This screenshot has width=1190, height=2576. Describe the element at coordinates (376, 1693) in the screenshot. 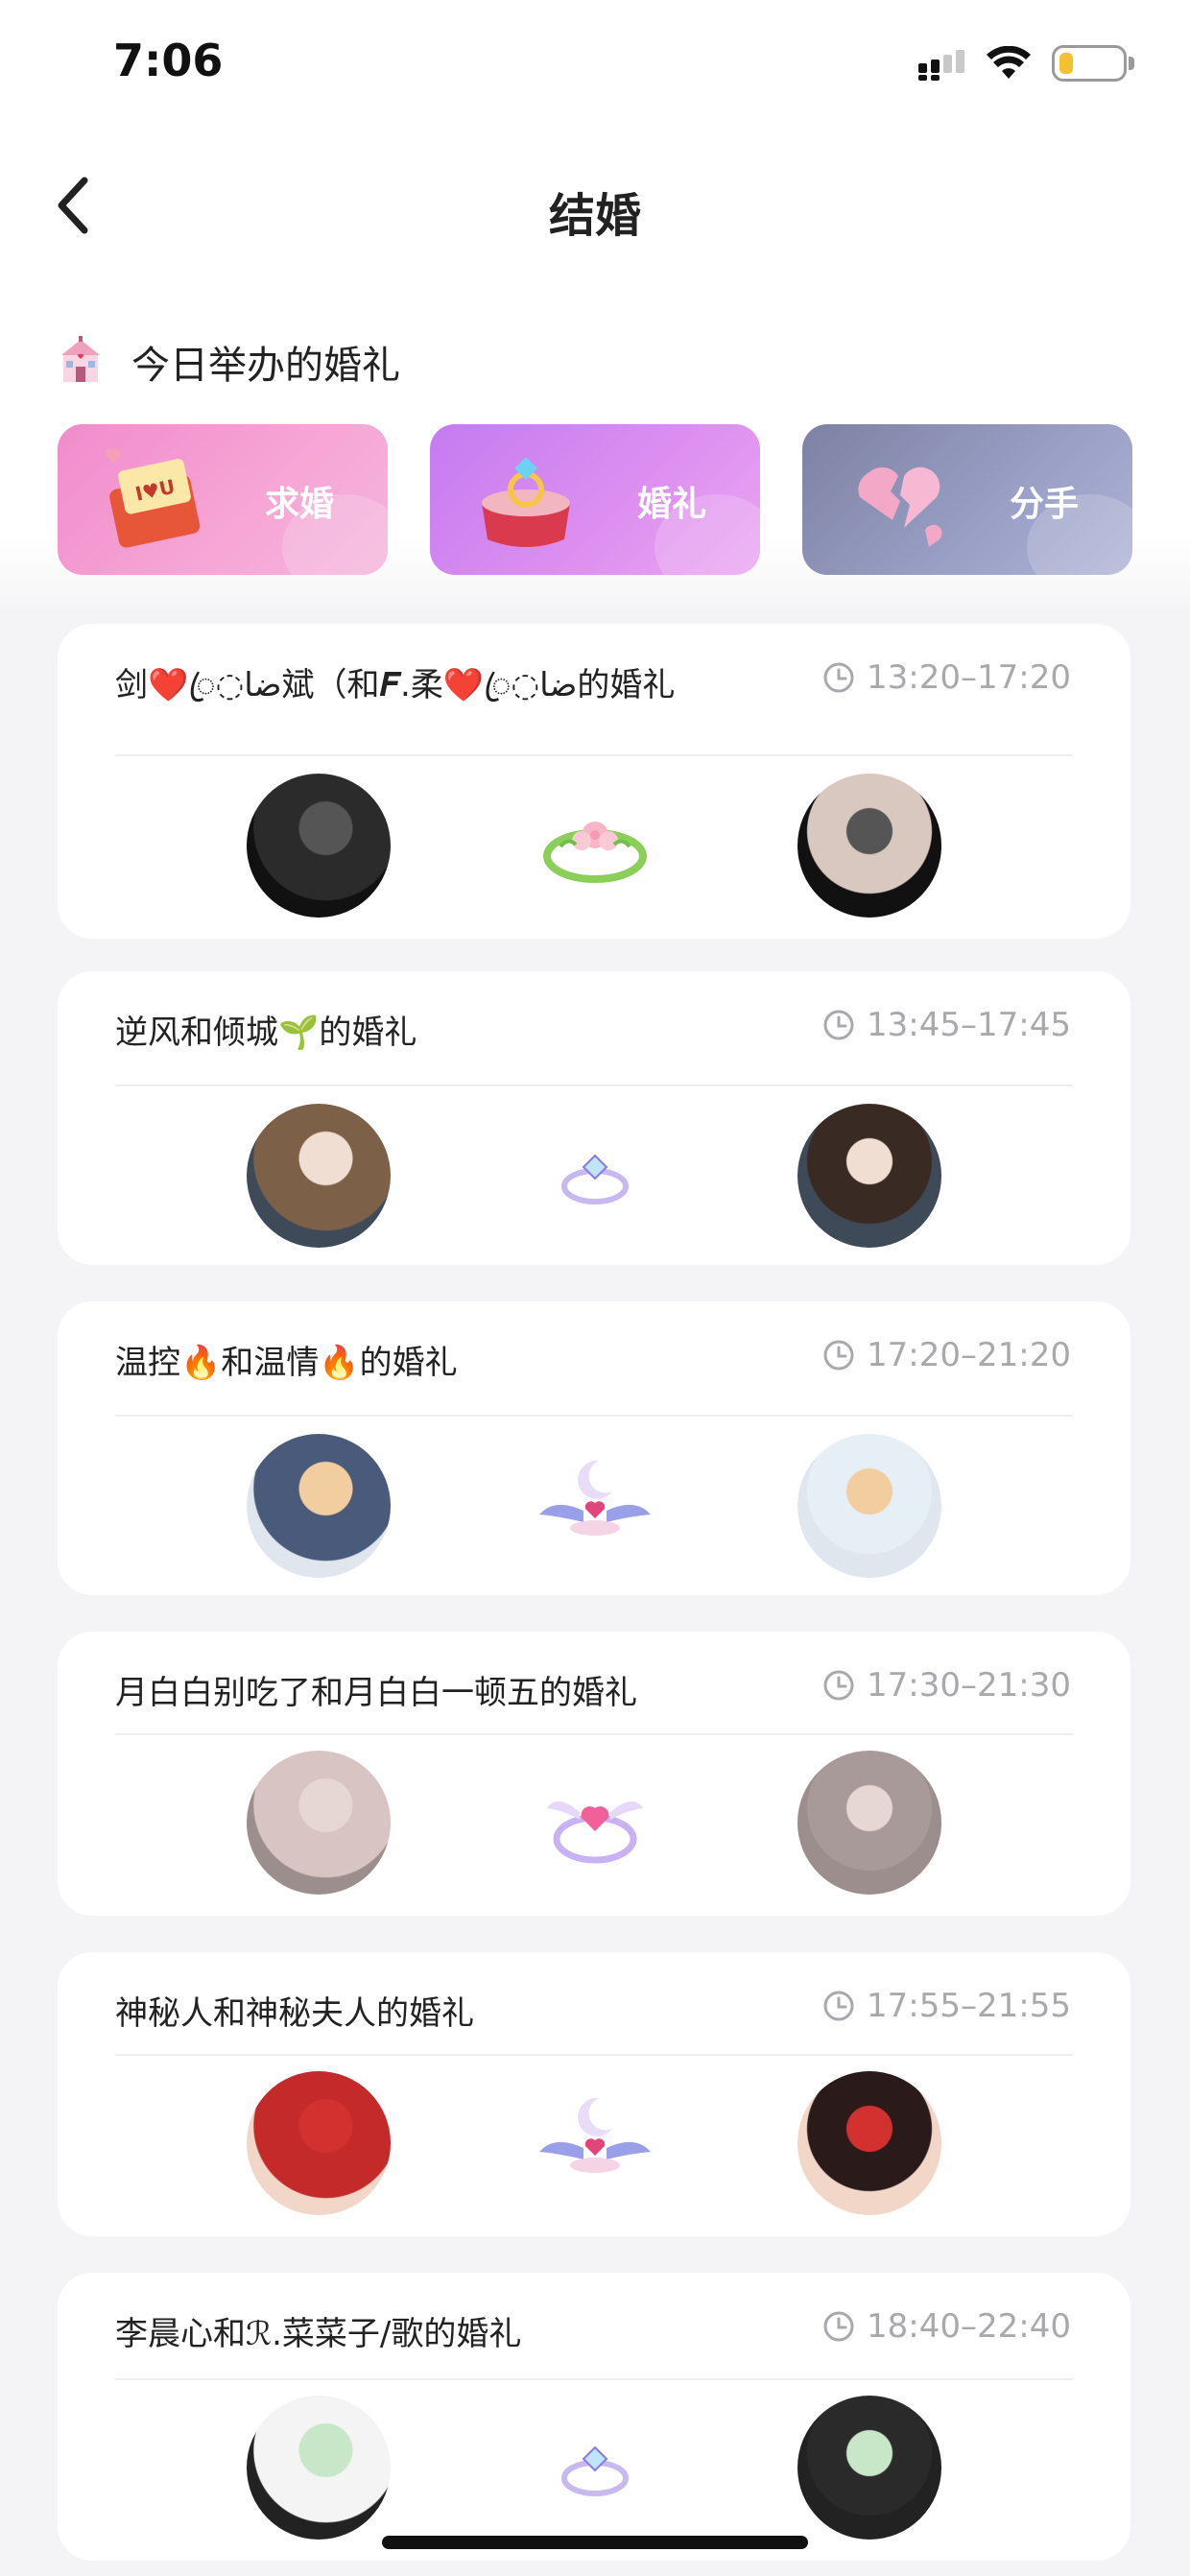

I see `wedding-title: 月白白别吃了和月白白一顿五的婚礼` at that location.